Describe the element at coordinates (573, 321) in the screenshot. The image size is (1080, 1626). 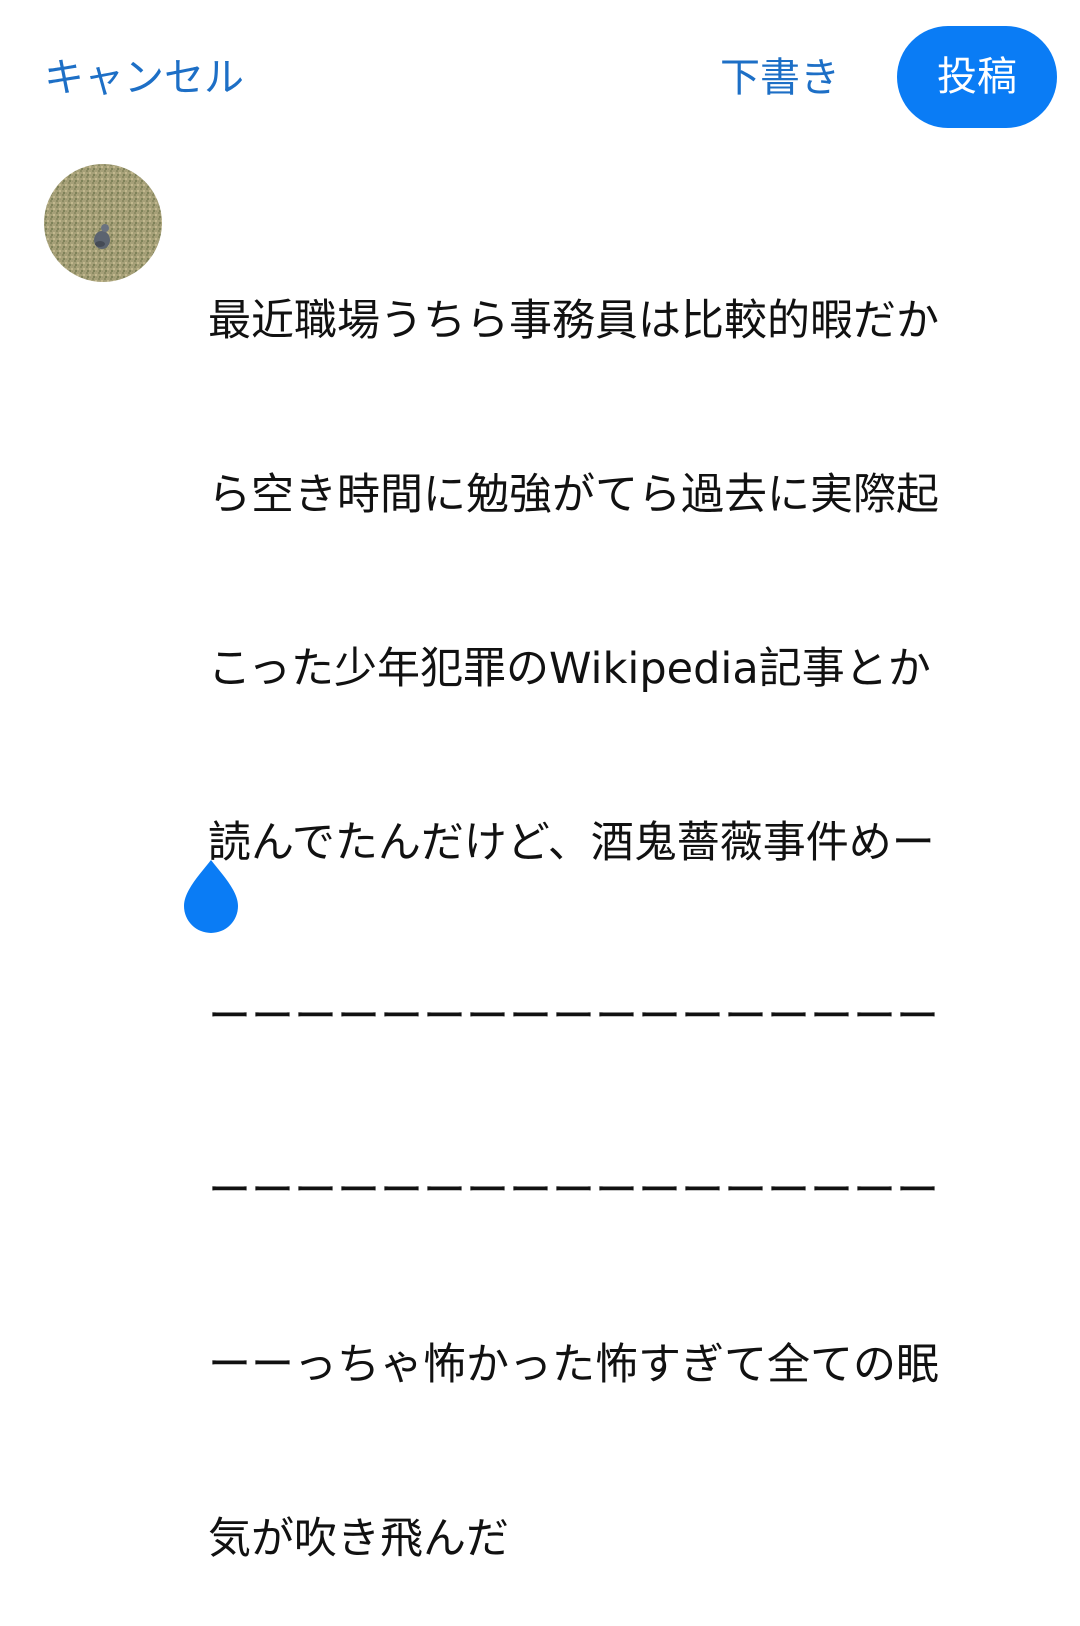
I see `compose-line: 最近職場うちら事務員は比較的暇だか` at that location.